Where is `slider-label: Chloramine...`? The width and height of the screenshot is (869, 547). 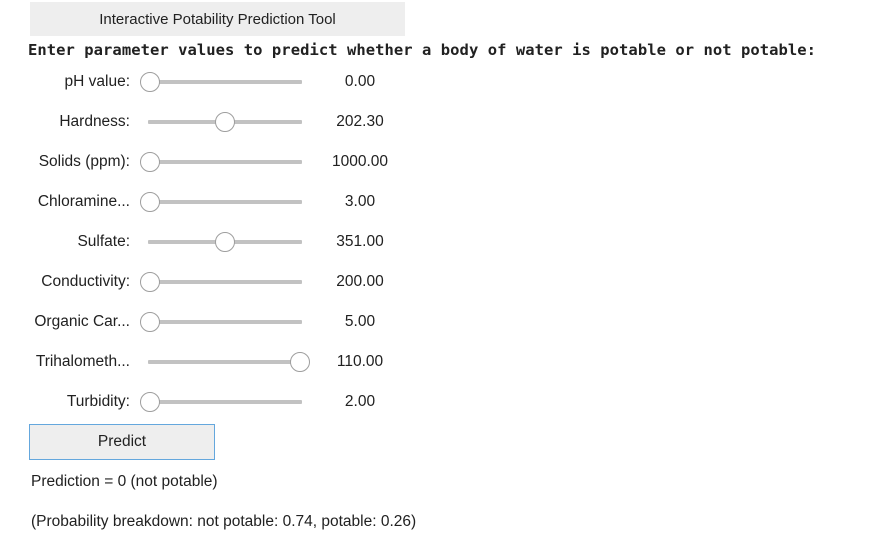 slider-label: Chloramine... is located at coordinates (83, 201).